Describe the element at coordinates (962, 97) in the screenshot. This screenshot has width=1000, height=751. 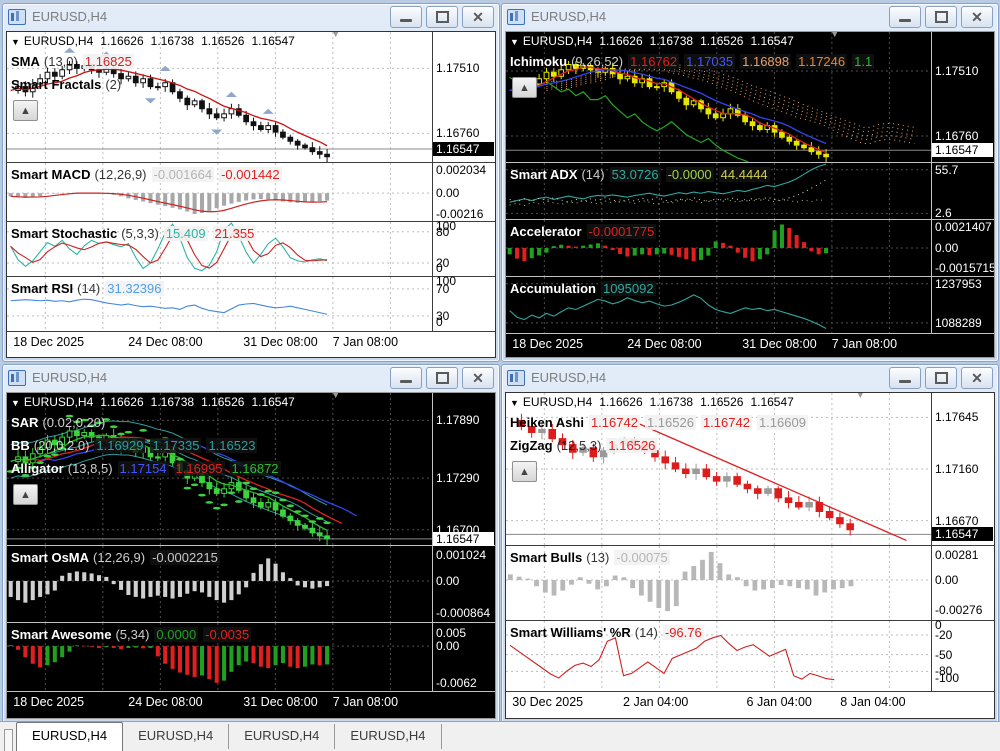
I see `price-axis: 1.17510 1.16760 1.16547` at that location.